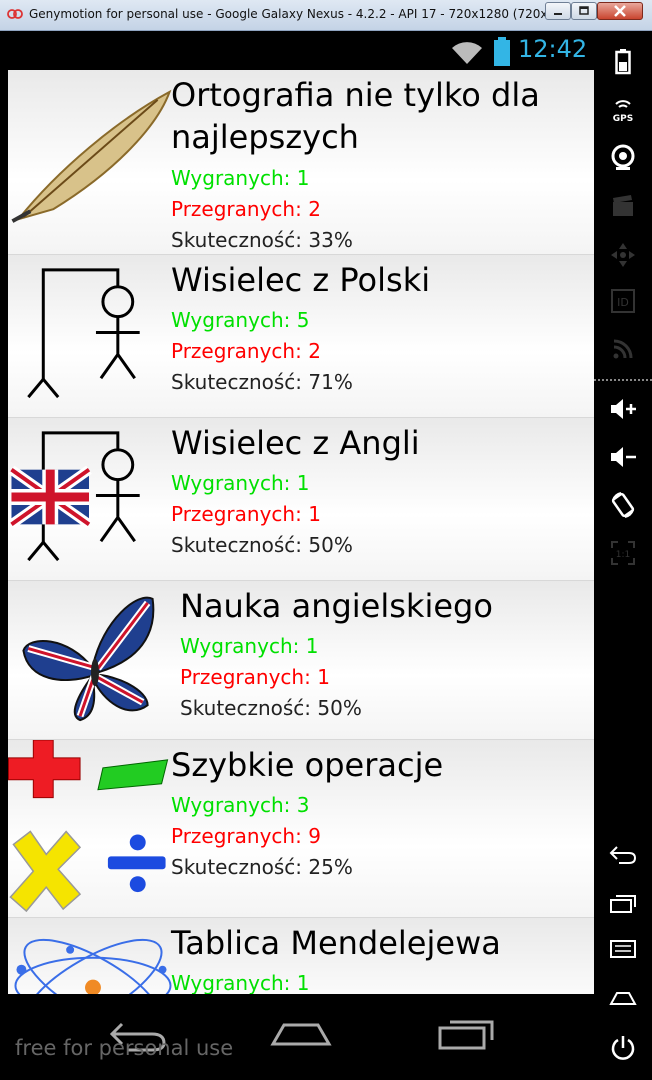 The image size is (652, 1080). I want to click on genymotion-app-icon, so click(15, 14).